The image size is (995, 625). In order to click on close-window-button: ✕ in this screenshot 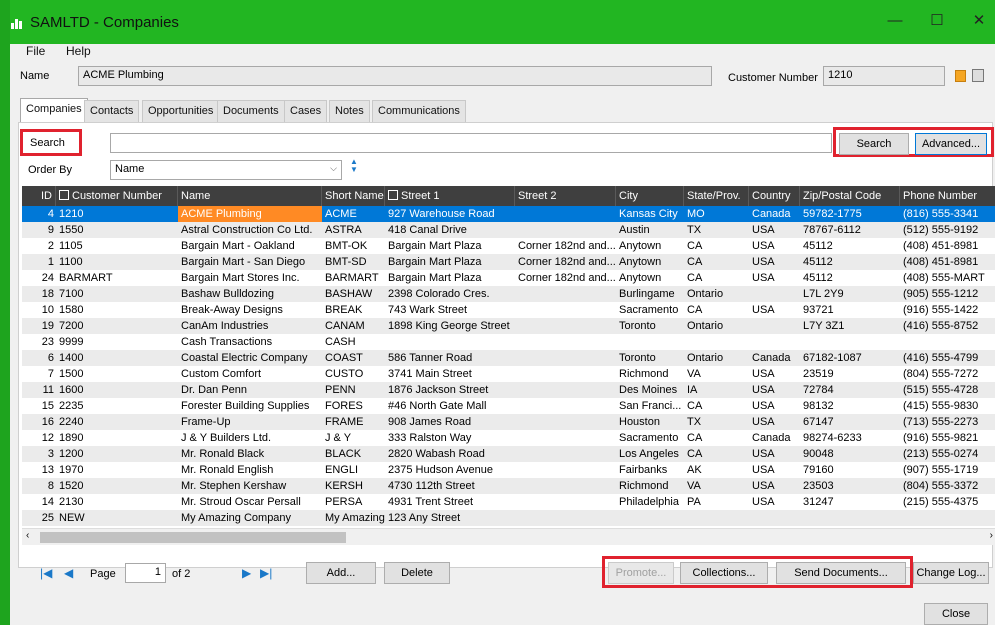, I will do `click(979, 21)`.